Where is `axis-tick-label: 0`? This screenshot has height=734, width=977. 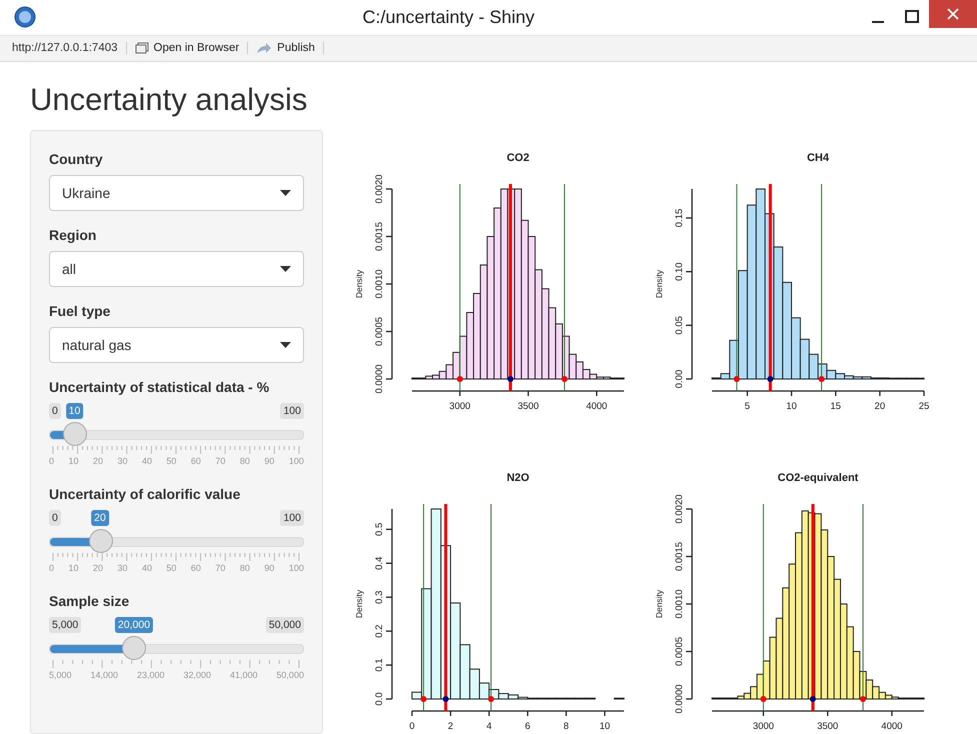 axis-tick-label: 0 is located at coordinates (412, 726).